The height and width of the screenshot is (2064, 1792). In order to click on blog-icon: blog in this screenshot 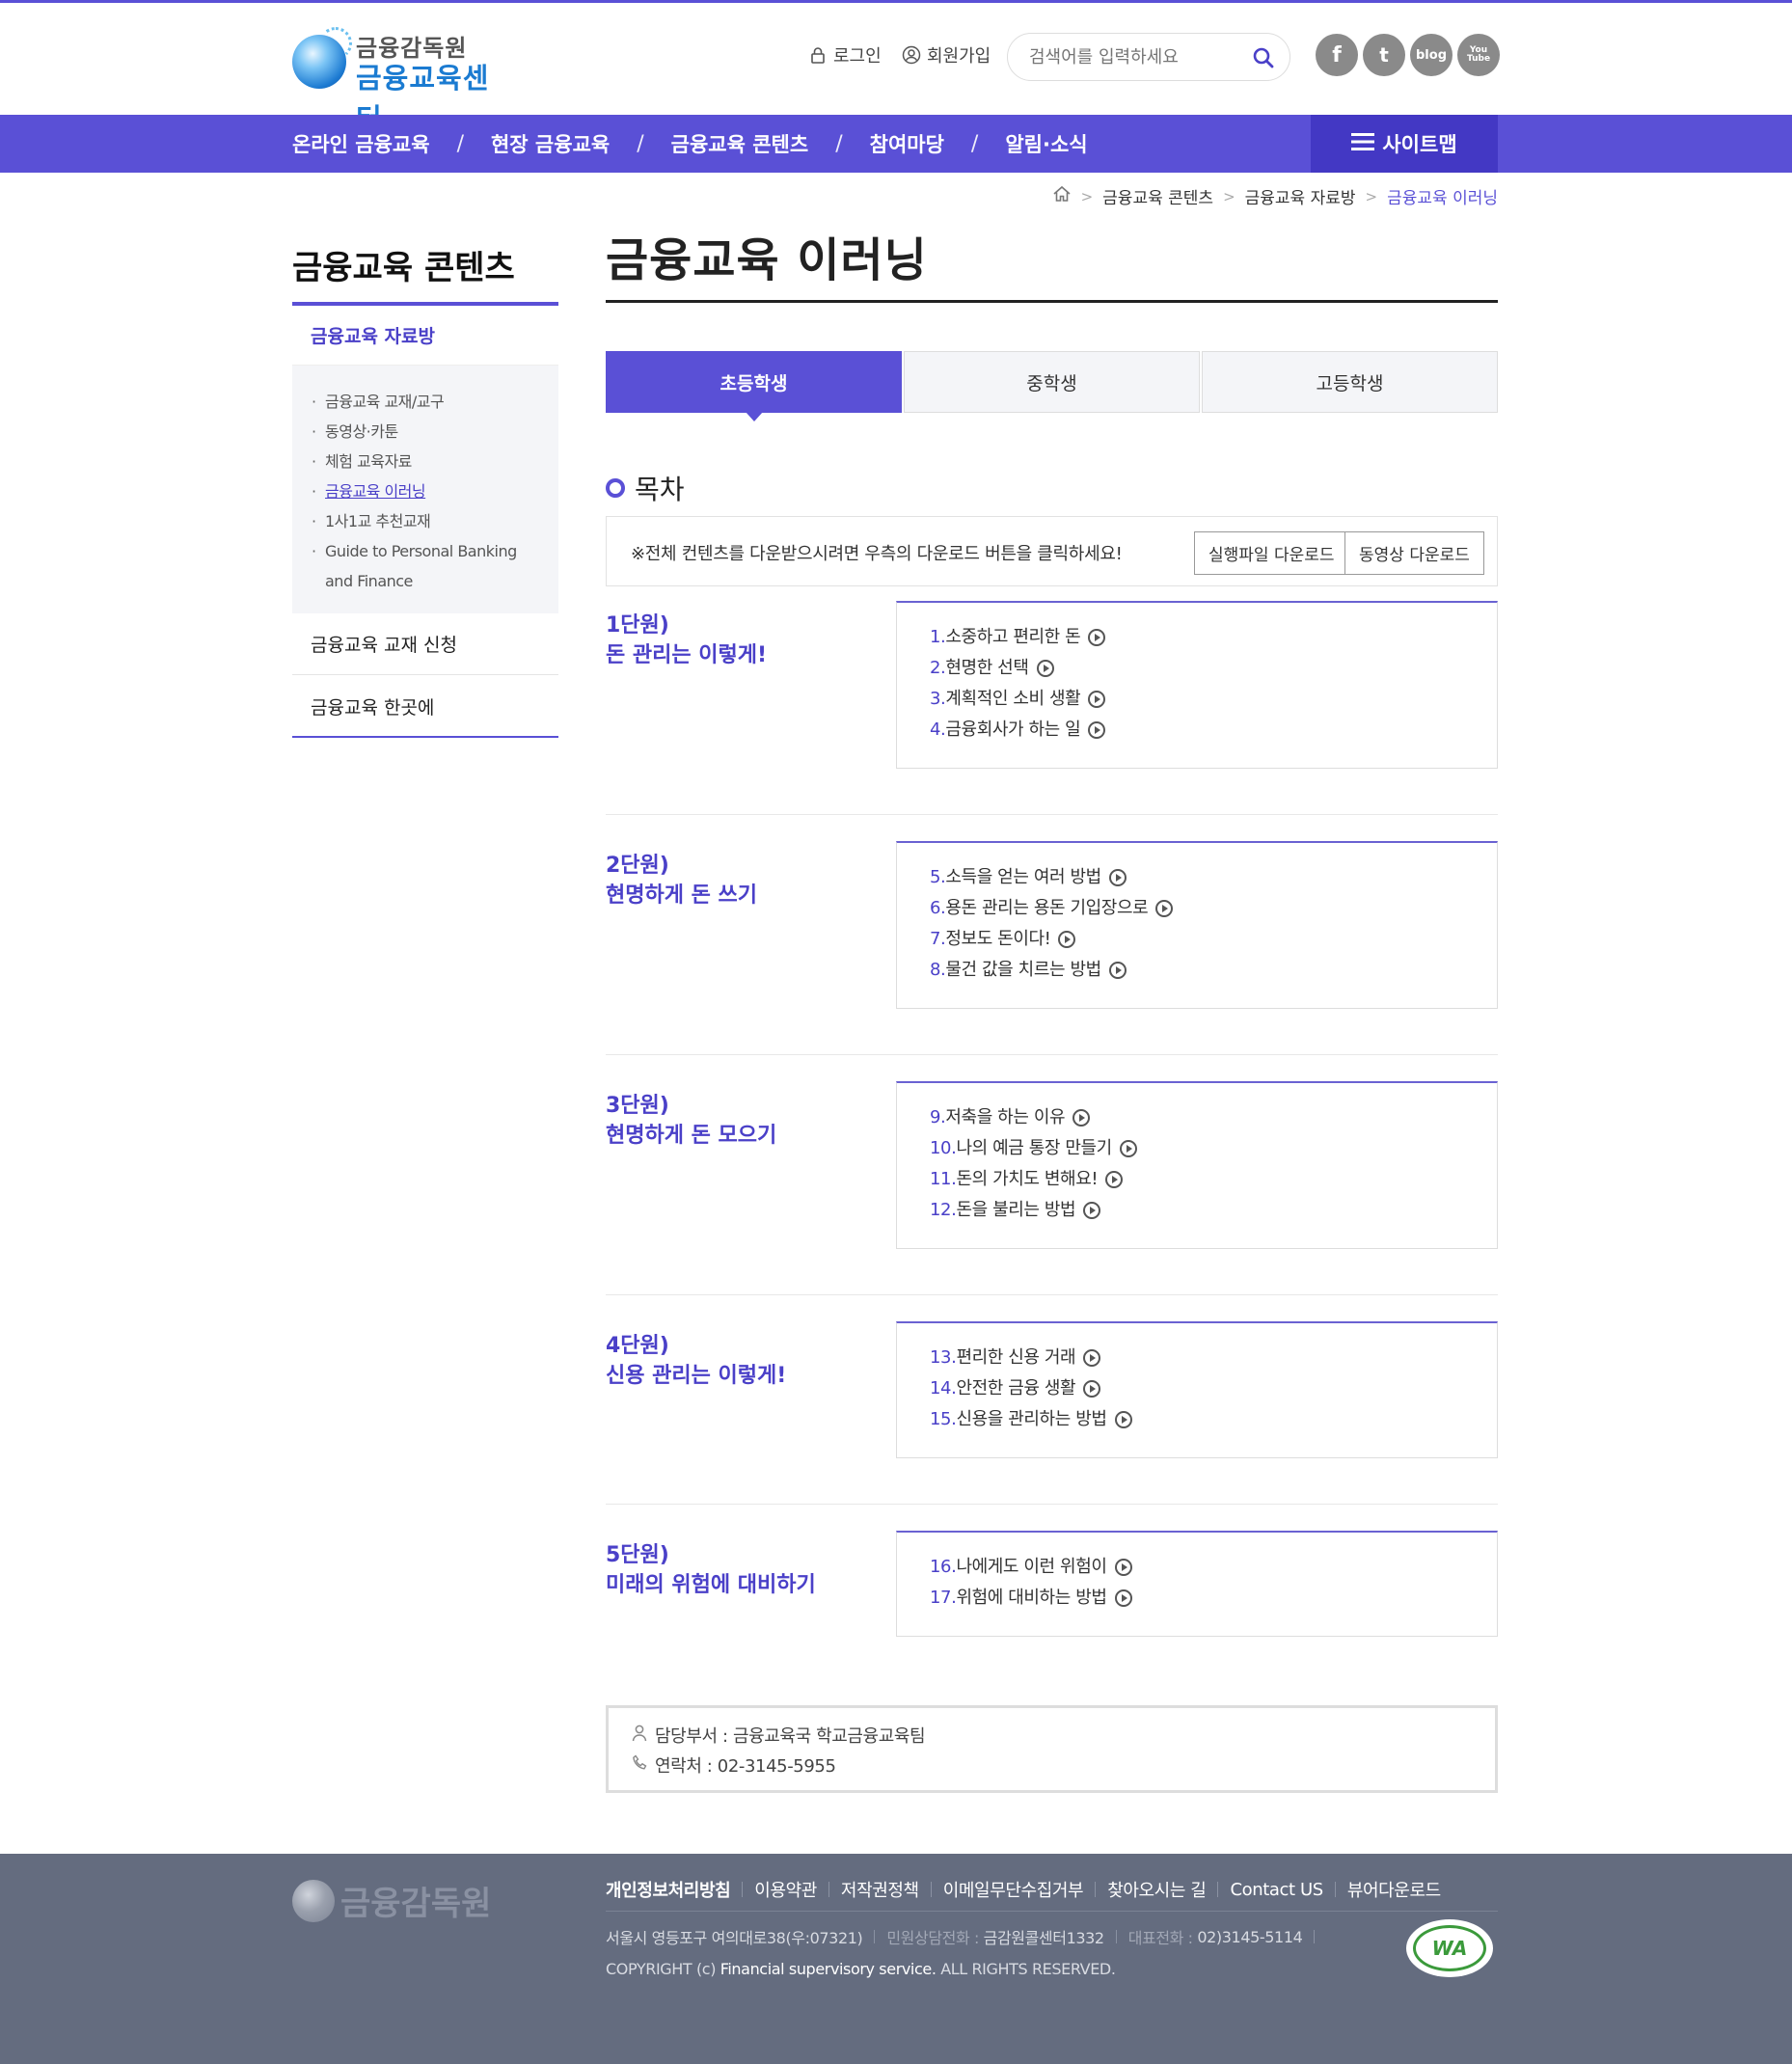, I will do `click(1431, 55)`.